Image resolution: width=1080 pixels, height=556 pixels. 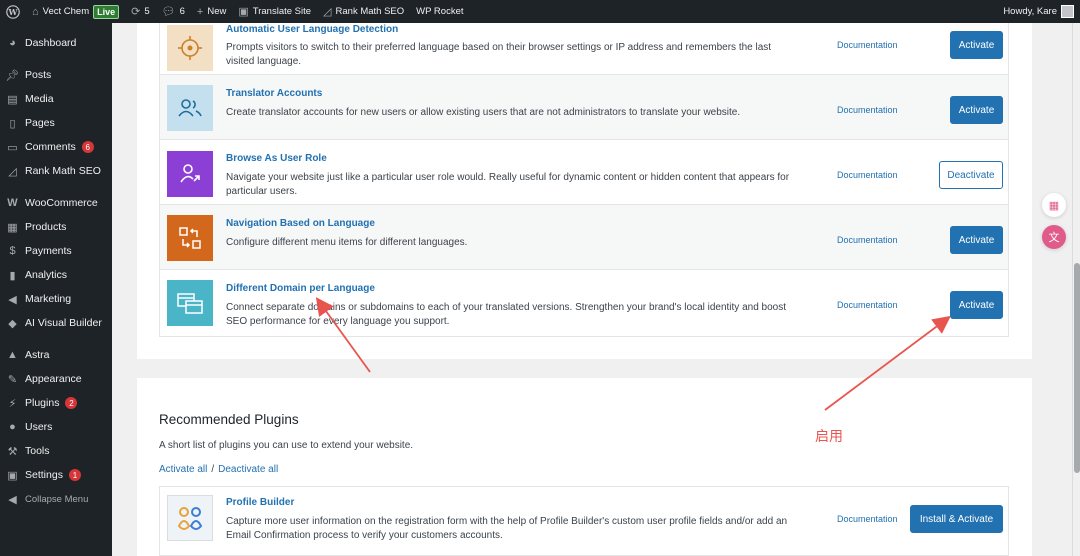 I want to click on ai-icon: ◆, so click(x=12, y=323).